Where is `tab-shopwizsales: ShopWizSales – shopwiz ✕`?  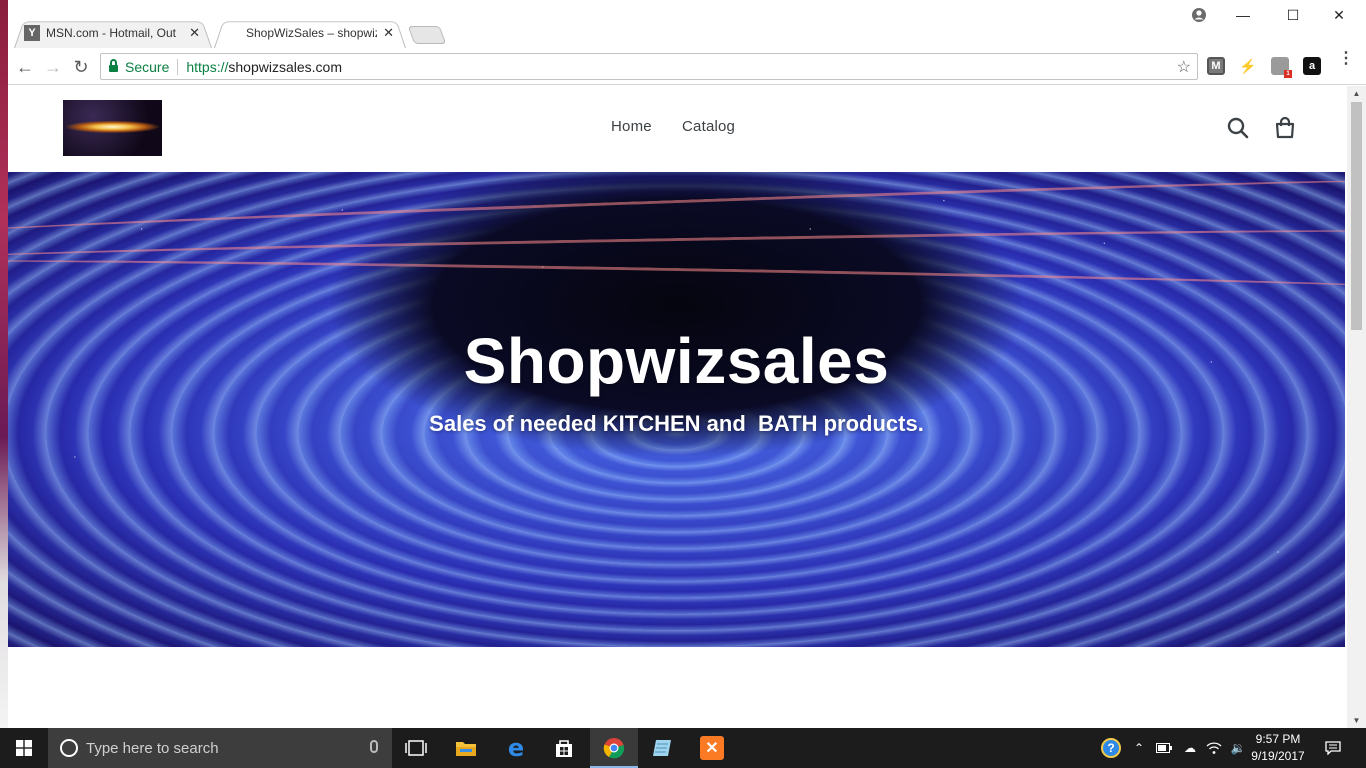 tab-shopwizsales: ShopWizSales – shopwiz ✕ is located at coordinates (310, 33).